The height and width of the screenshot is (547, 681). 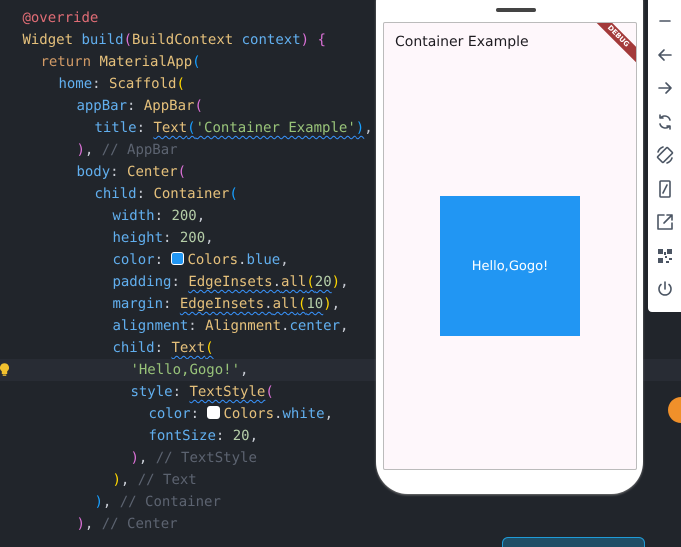 What do you see at coordinates (142, 282) in the screenshot?
I see `code-token: padding` at bounding box center [142, 282].